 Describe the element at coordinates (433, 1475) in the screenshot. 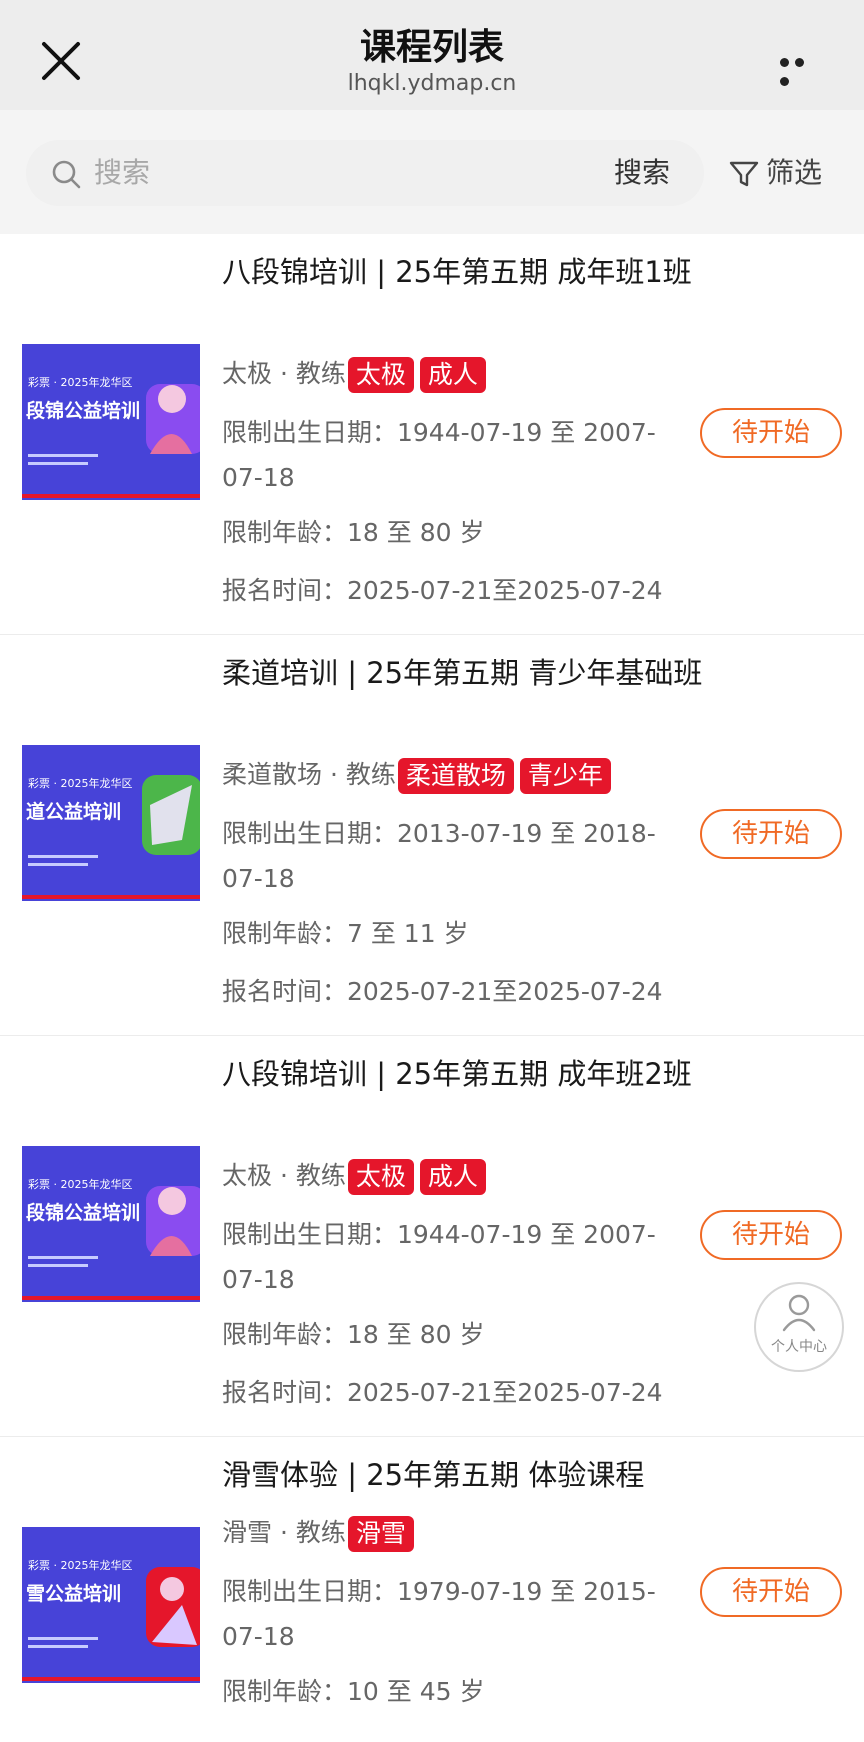

I see `course-title: 滑雪体验 | 25年第五期 体验课程` at that location.